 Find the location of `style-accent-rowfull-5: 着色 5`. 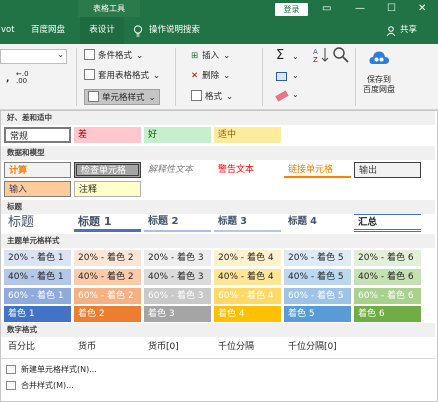

style-accent-rowfull-5: 着色 5 is located at coordinates (317, 314).